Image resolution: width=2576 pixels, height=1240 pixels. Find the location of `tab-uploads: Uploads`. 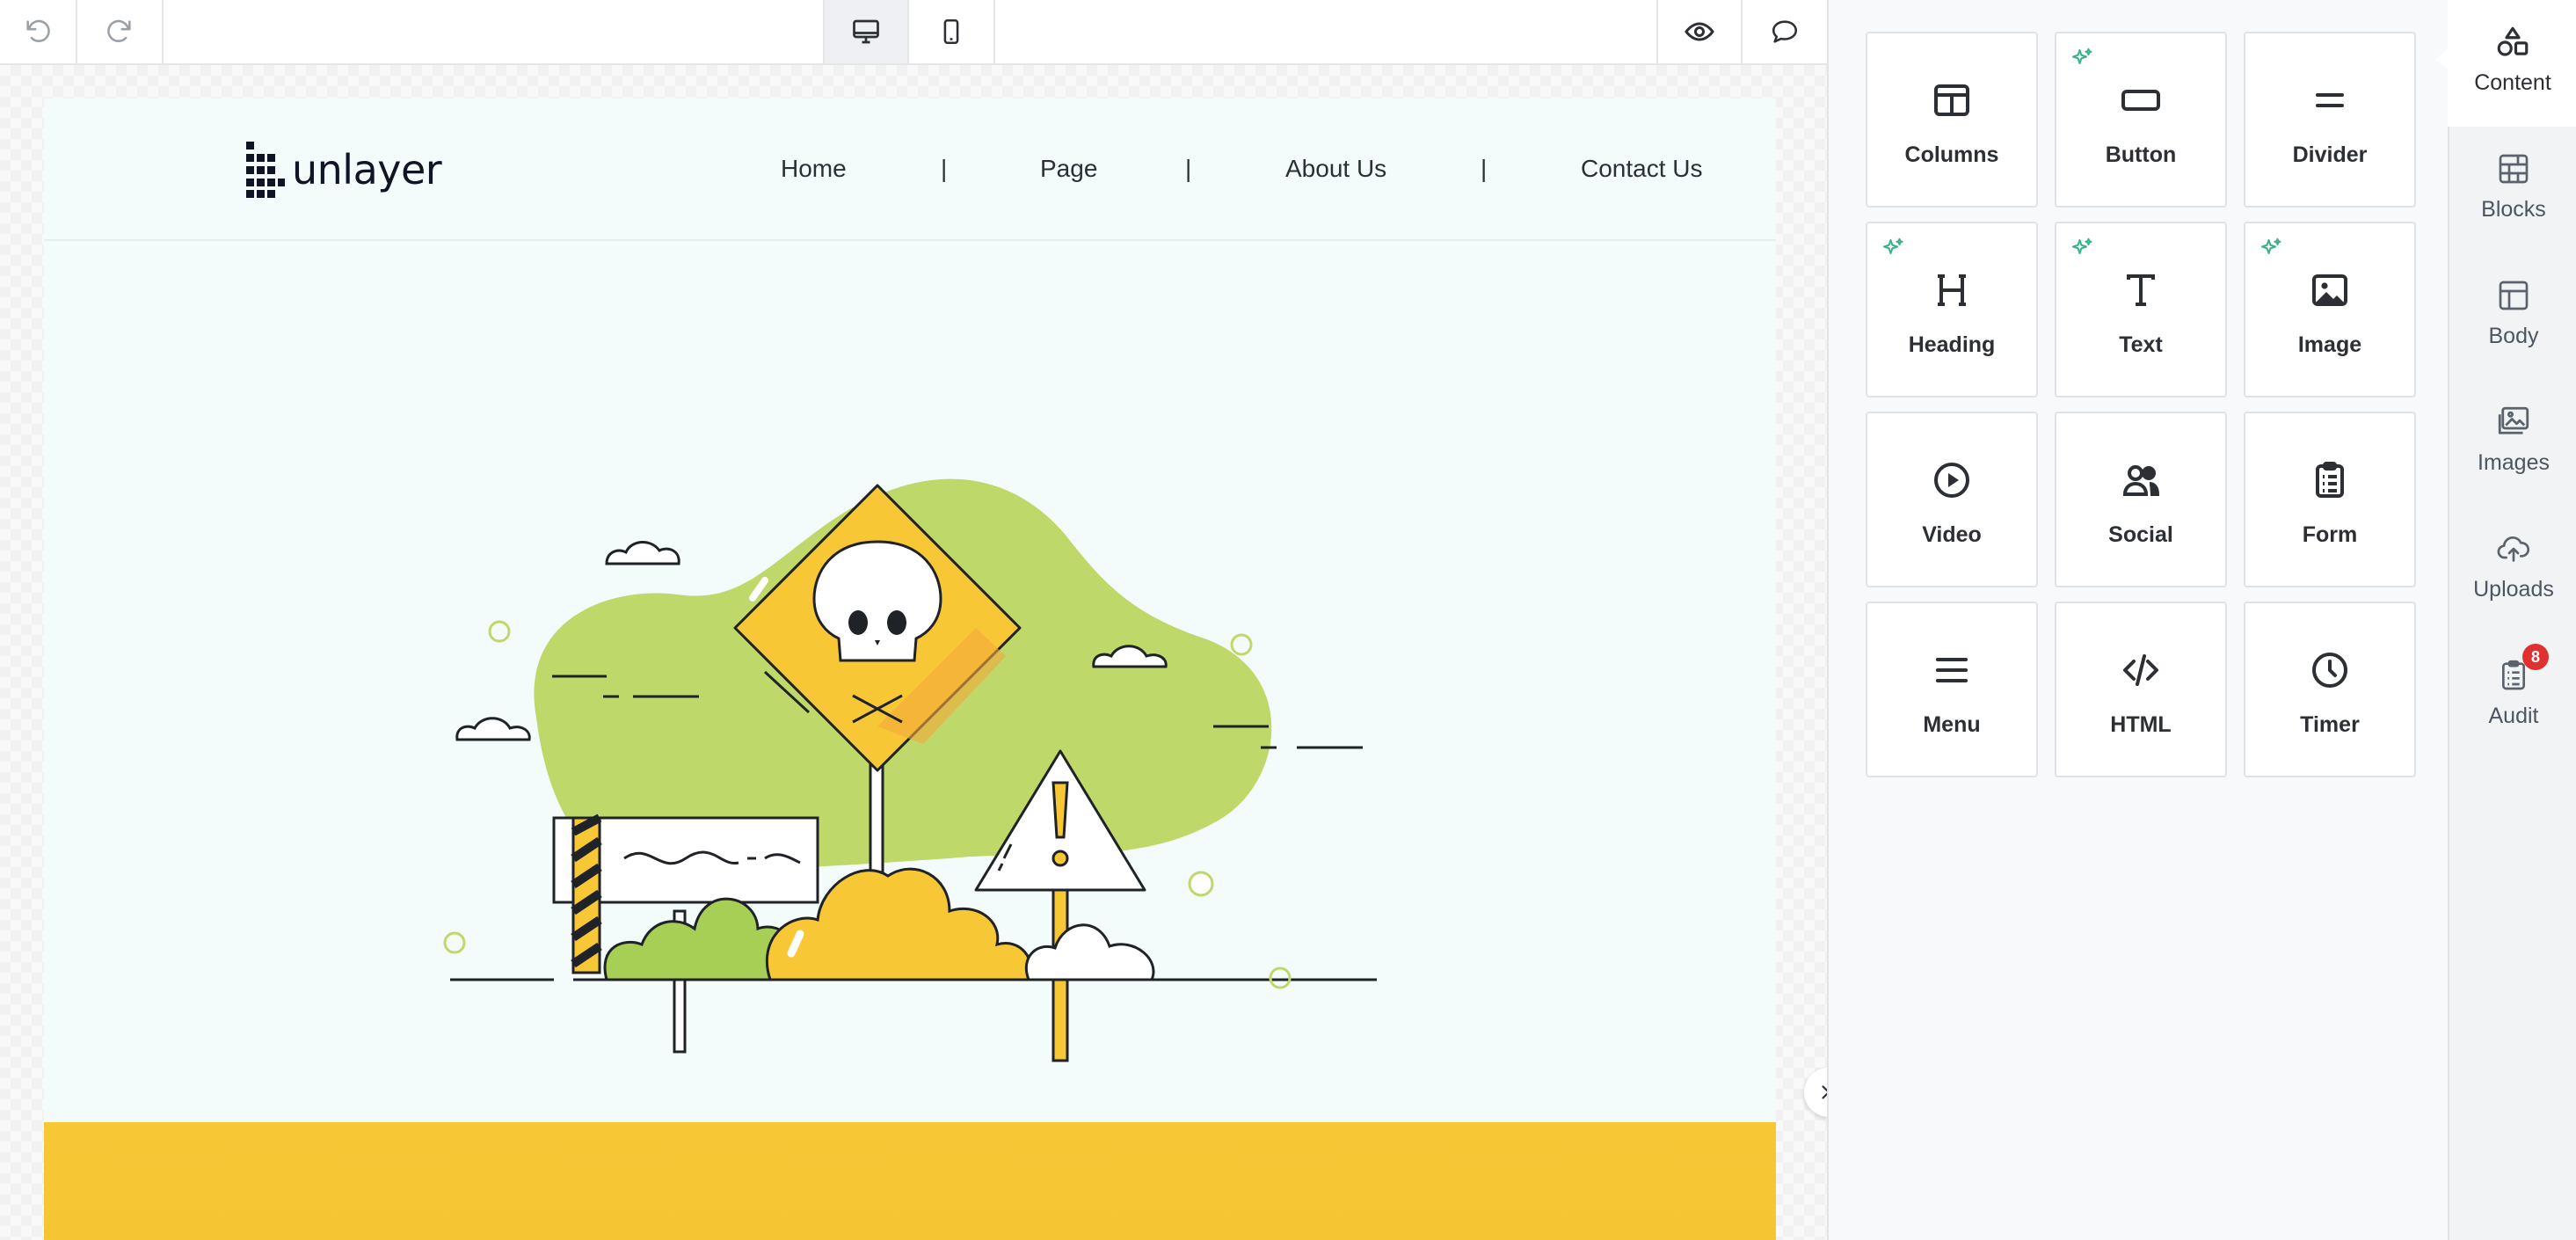

tab-uploads: Uploads is located at coordinates (2512, 570).